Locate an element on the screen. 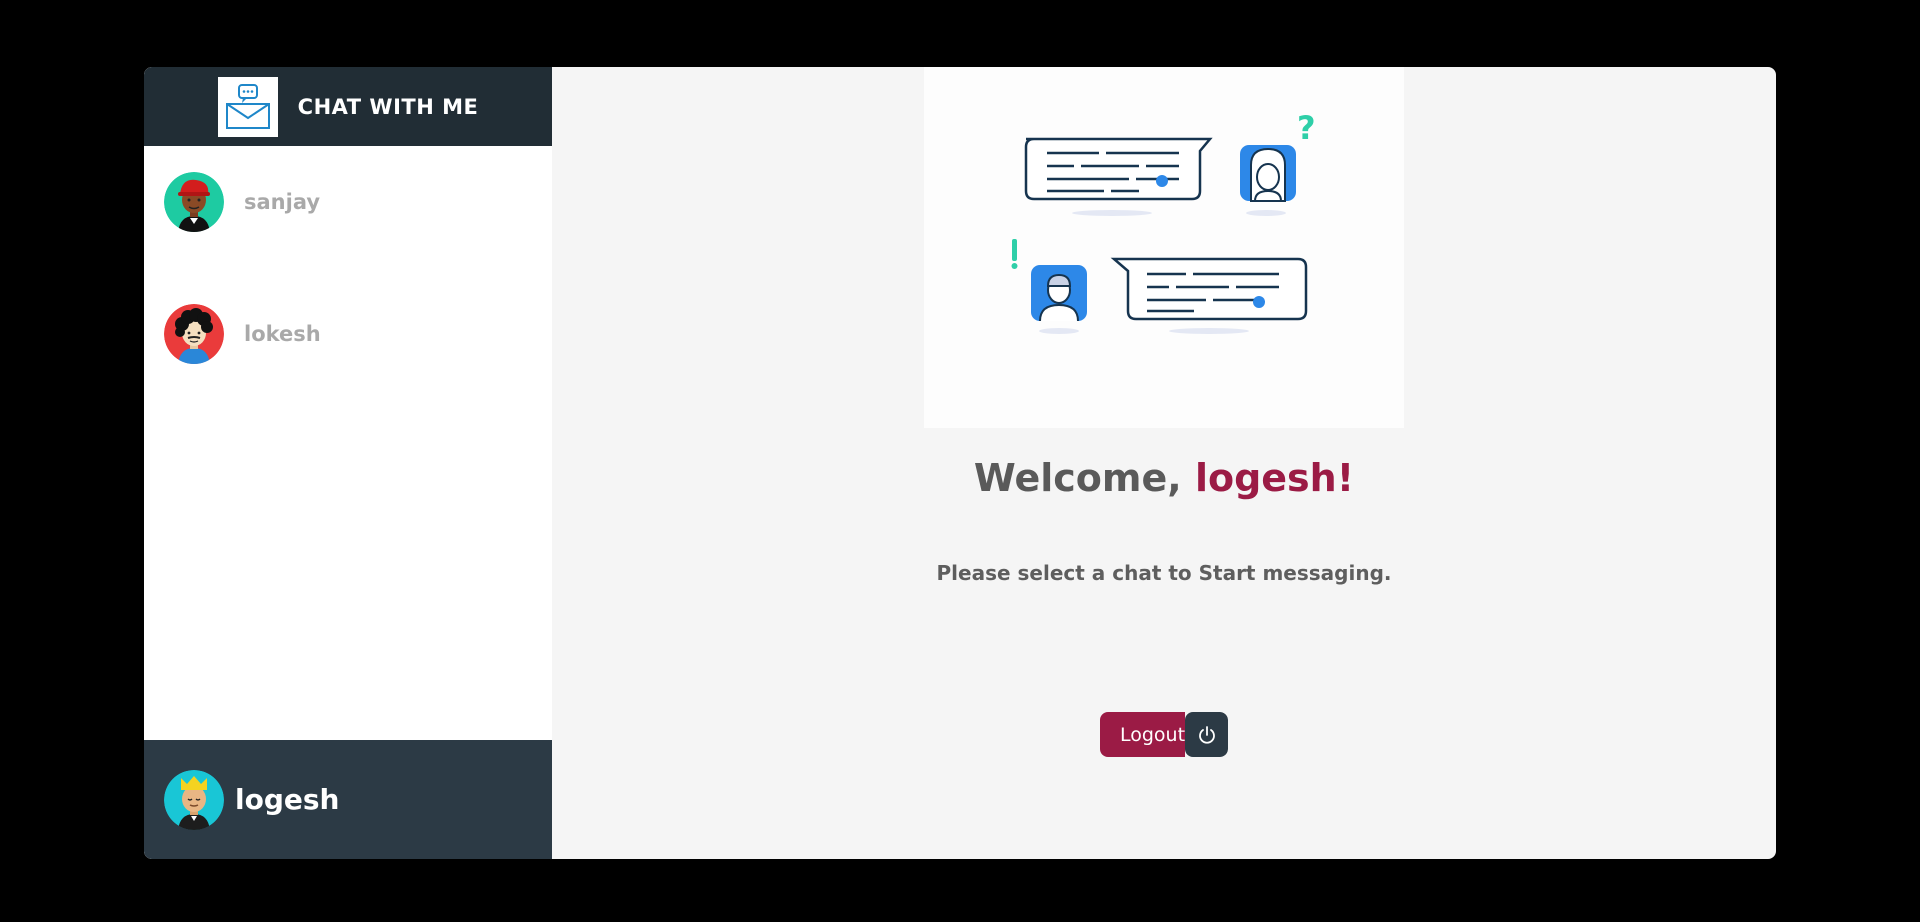  avatar-curly-hair-icon is located at coordinates (194, 334).